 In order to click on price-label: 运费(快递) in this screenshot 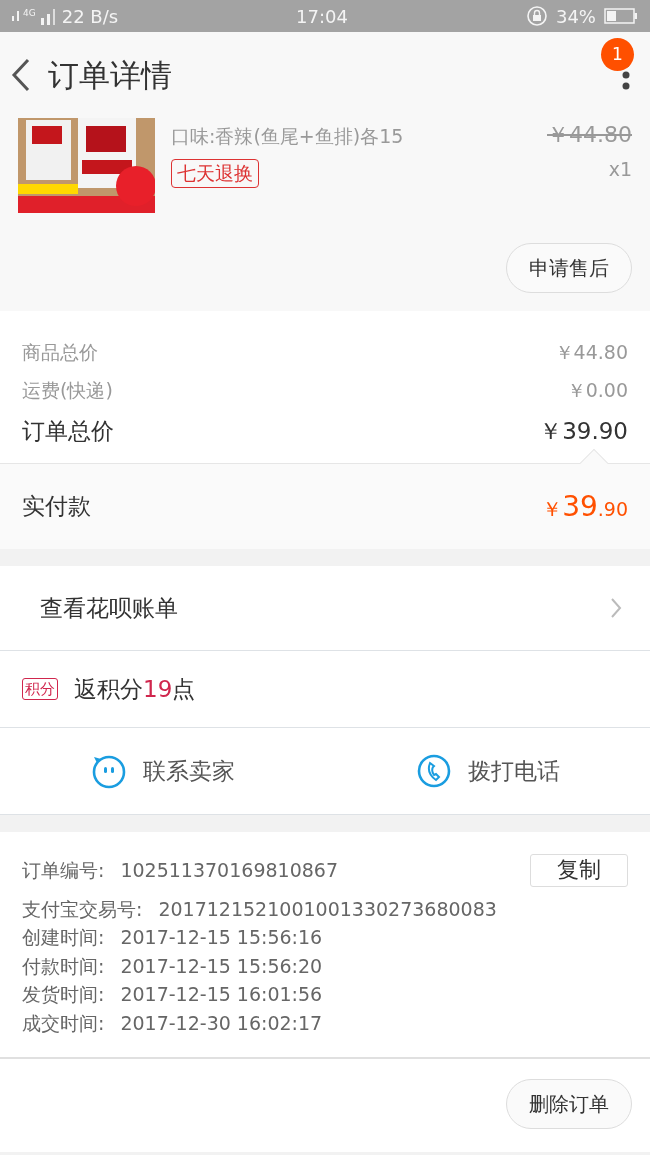, I will do `click(67, 390)`.